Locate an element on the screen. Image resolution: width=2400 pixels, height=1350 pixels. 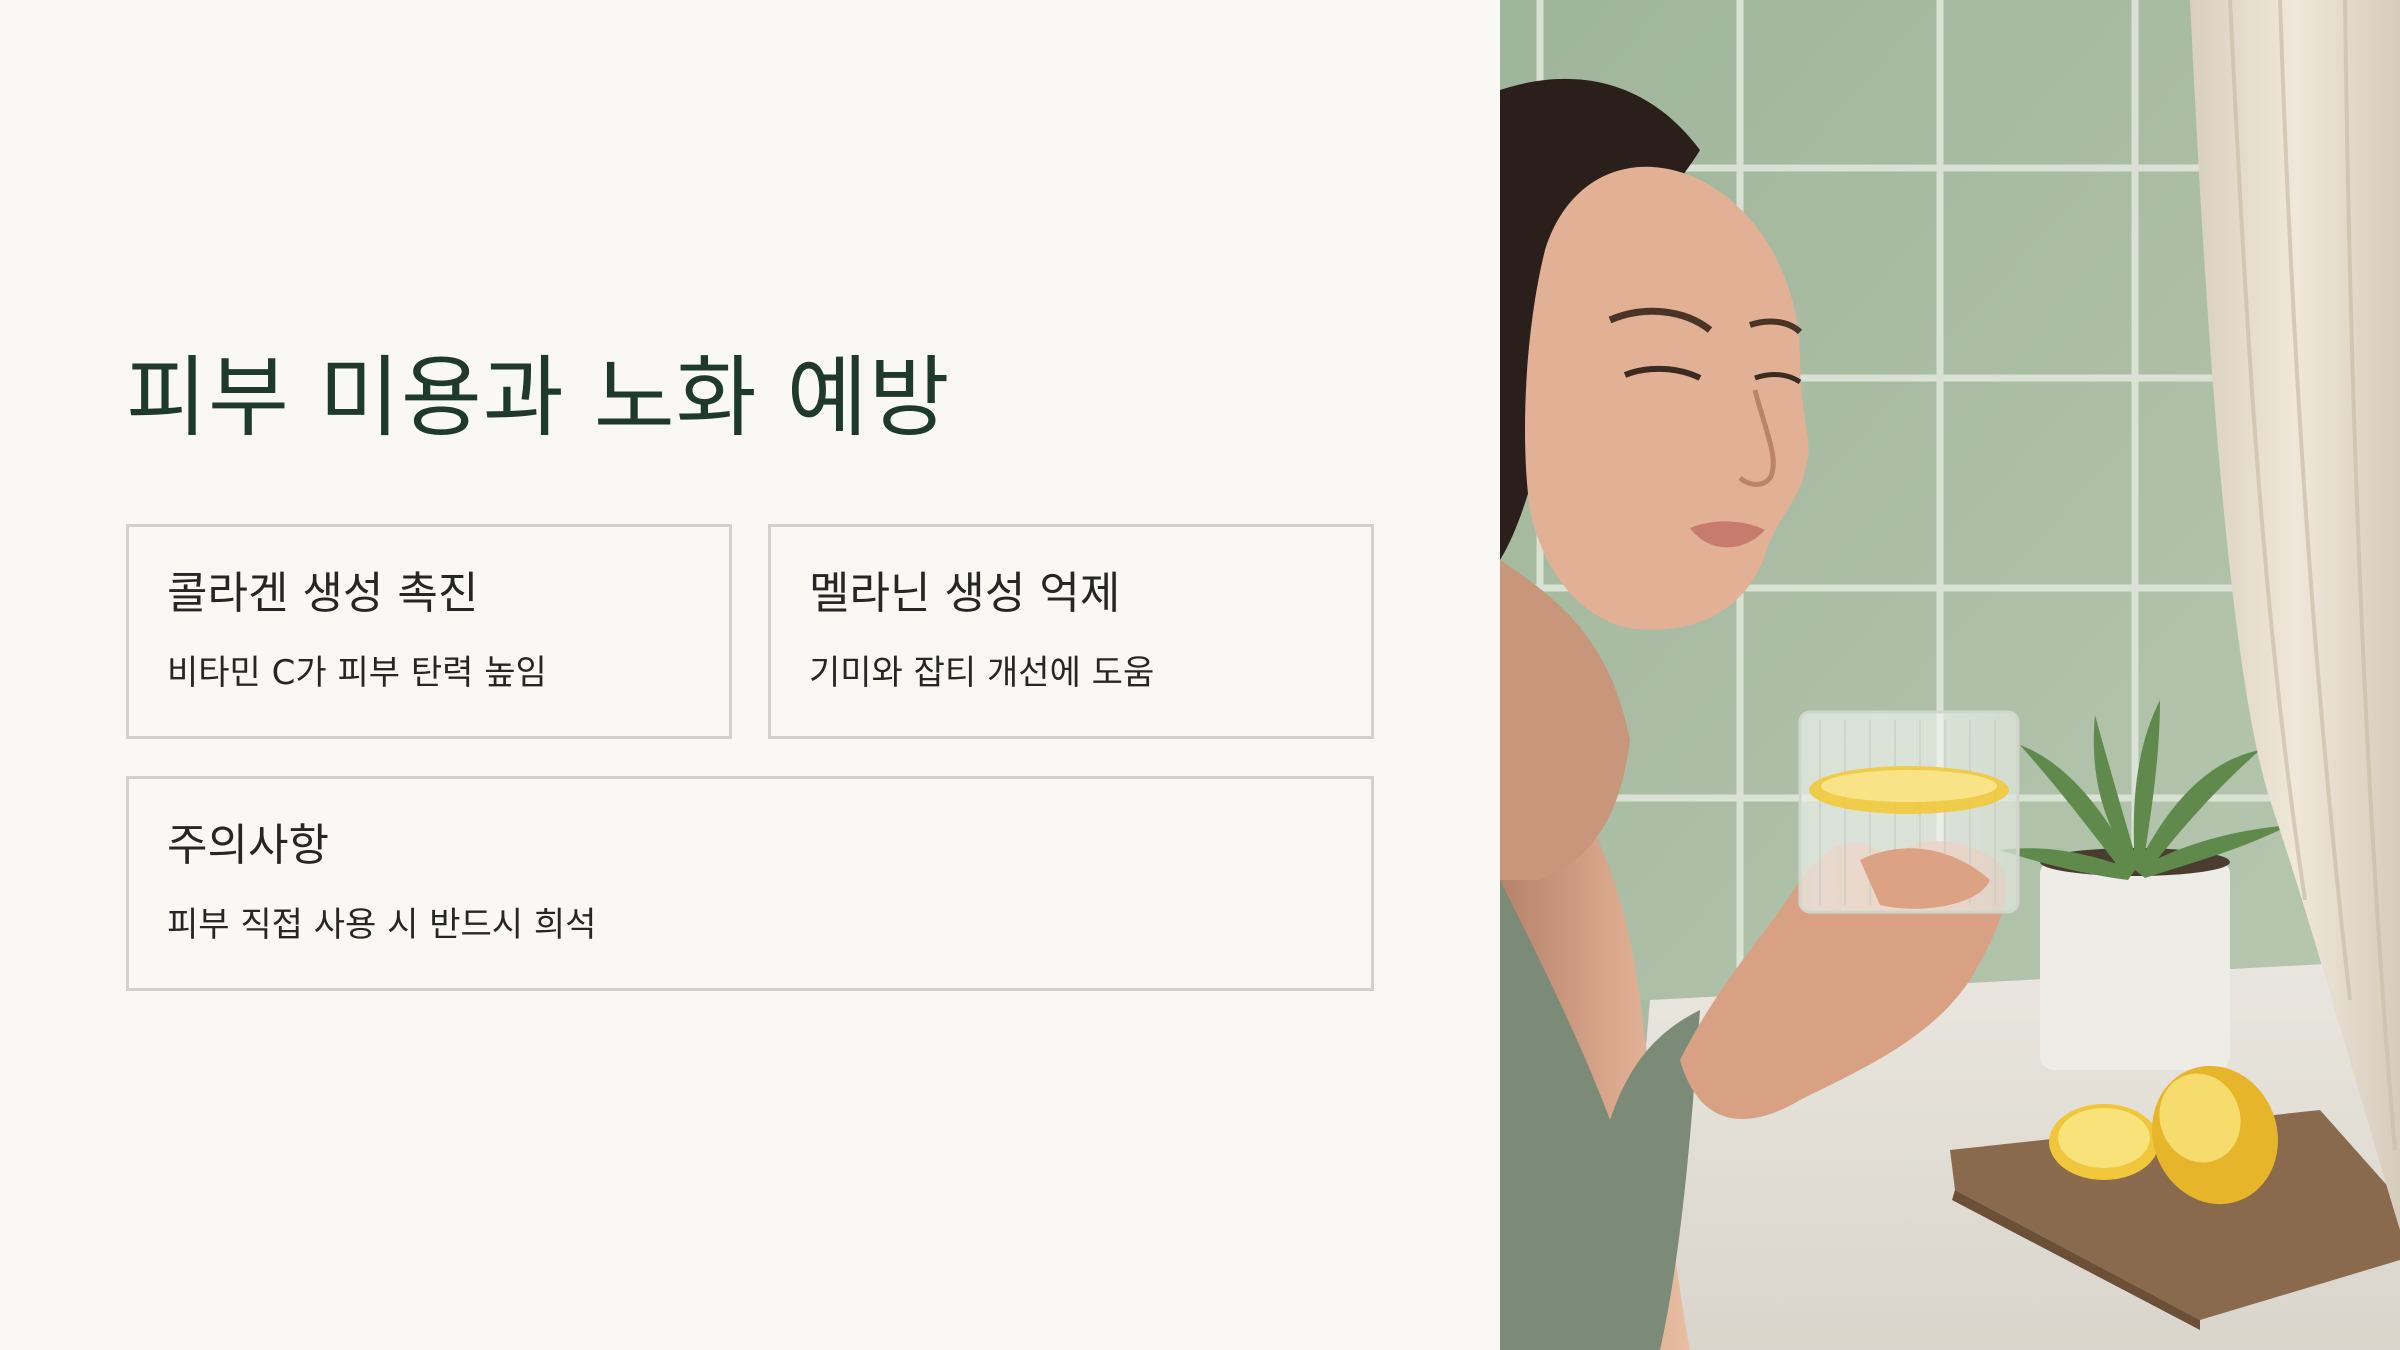
card-heading: 주의사항 is located at coordinates (248, 845).